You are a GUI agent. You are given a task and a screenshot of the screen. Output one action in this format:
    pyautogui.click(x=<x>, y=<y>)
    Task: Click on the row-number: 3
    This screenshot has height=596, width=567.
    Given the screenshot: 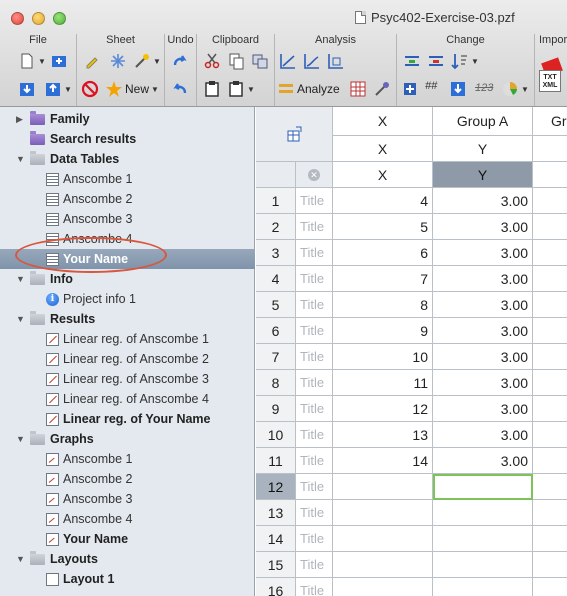 What is the action you would take?
    pyautogui.click(x=276, y=253)
    